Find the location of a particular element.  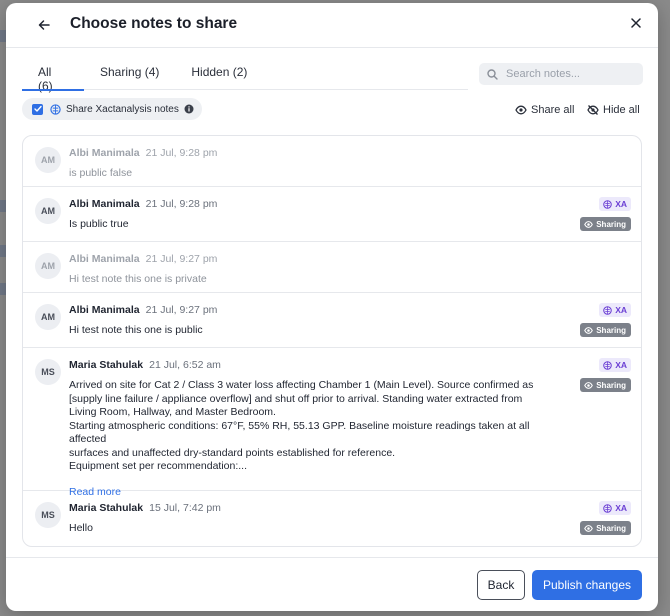

hide-all-label: Hide all is located at coordinates (621, 110).